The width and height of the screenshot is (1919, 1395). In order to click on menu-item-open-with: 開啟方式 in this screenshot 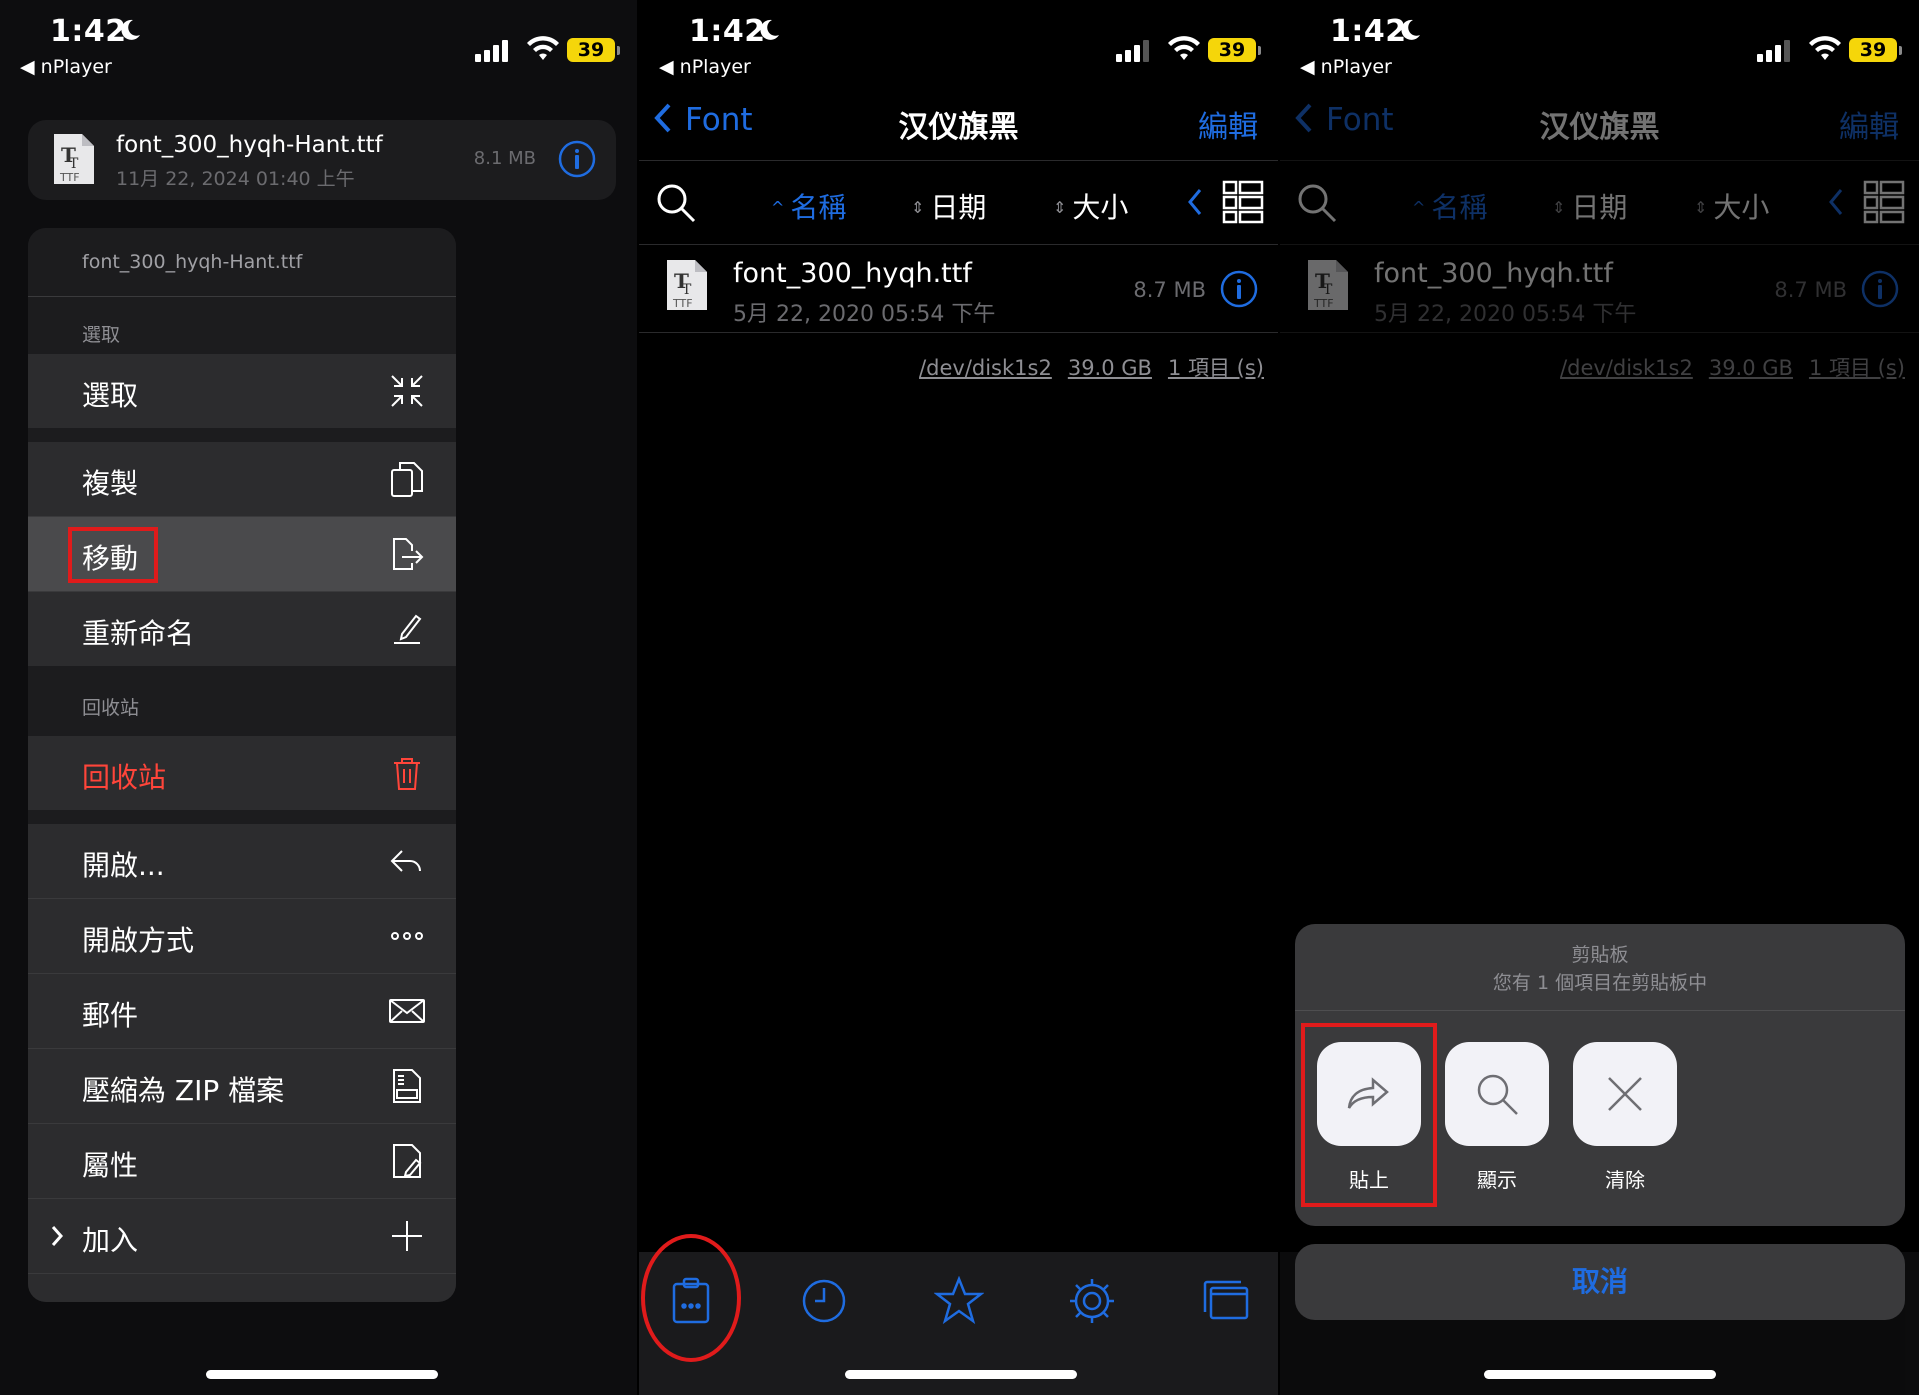, I will do `click(242, 936)`.